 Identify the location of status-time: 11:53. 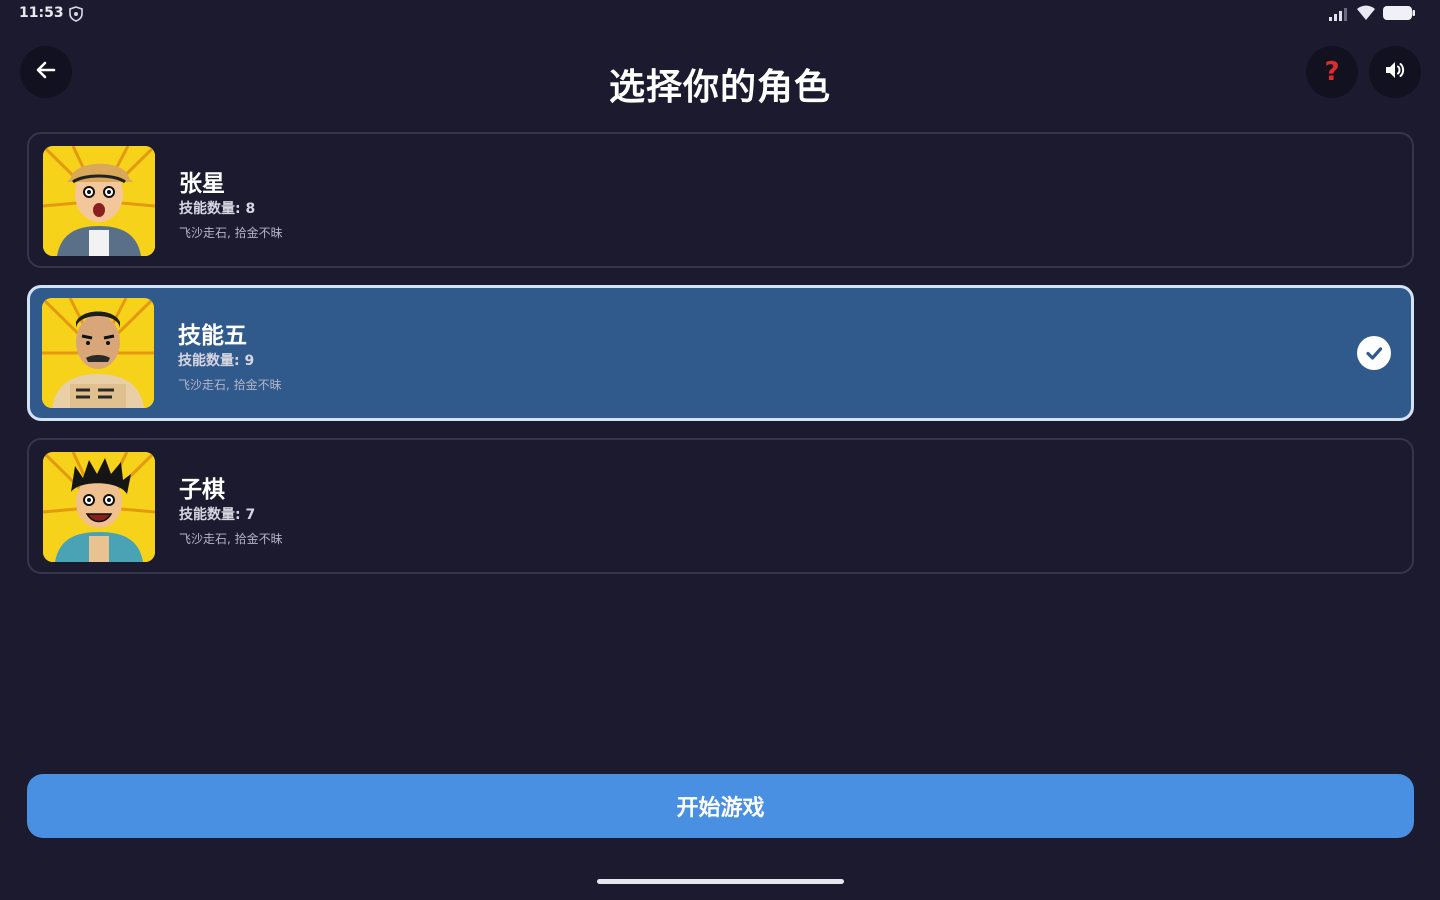
(41, 13).